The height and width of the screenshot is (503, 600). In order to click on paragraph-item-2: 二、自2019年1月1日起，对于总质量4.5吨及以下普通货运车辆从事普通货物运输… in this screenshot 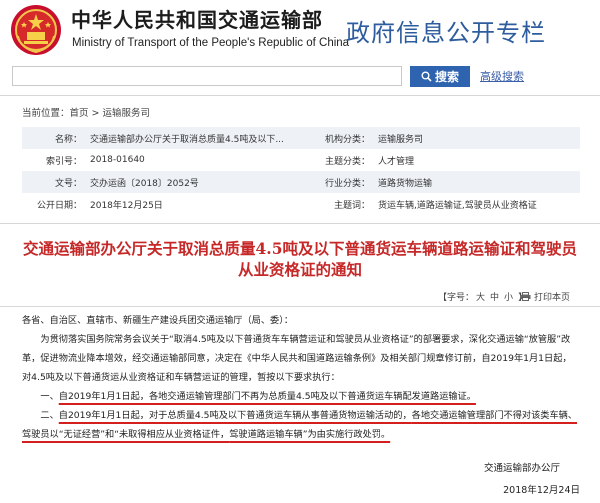, I will do `click(301, 425)`.